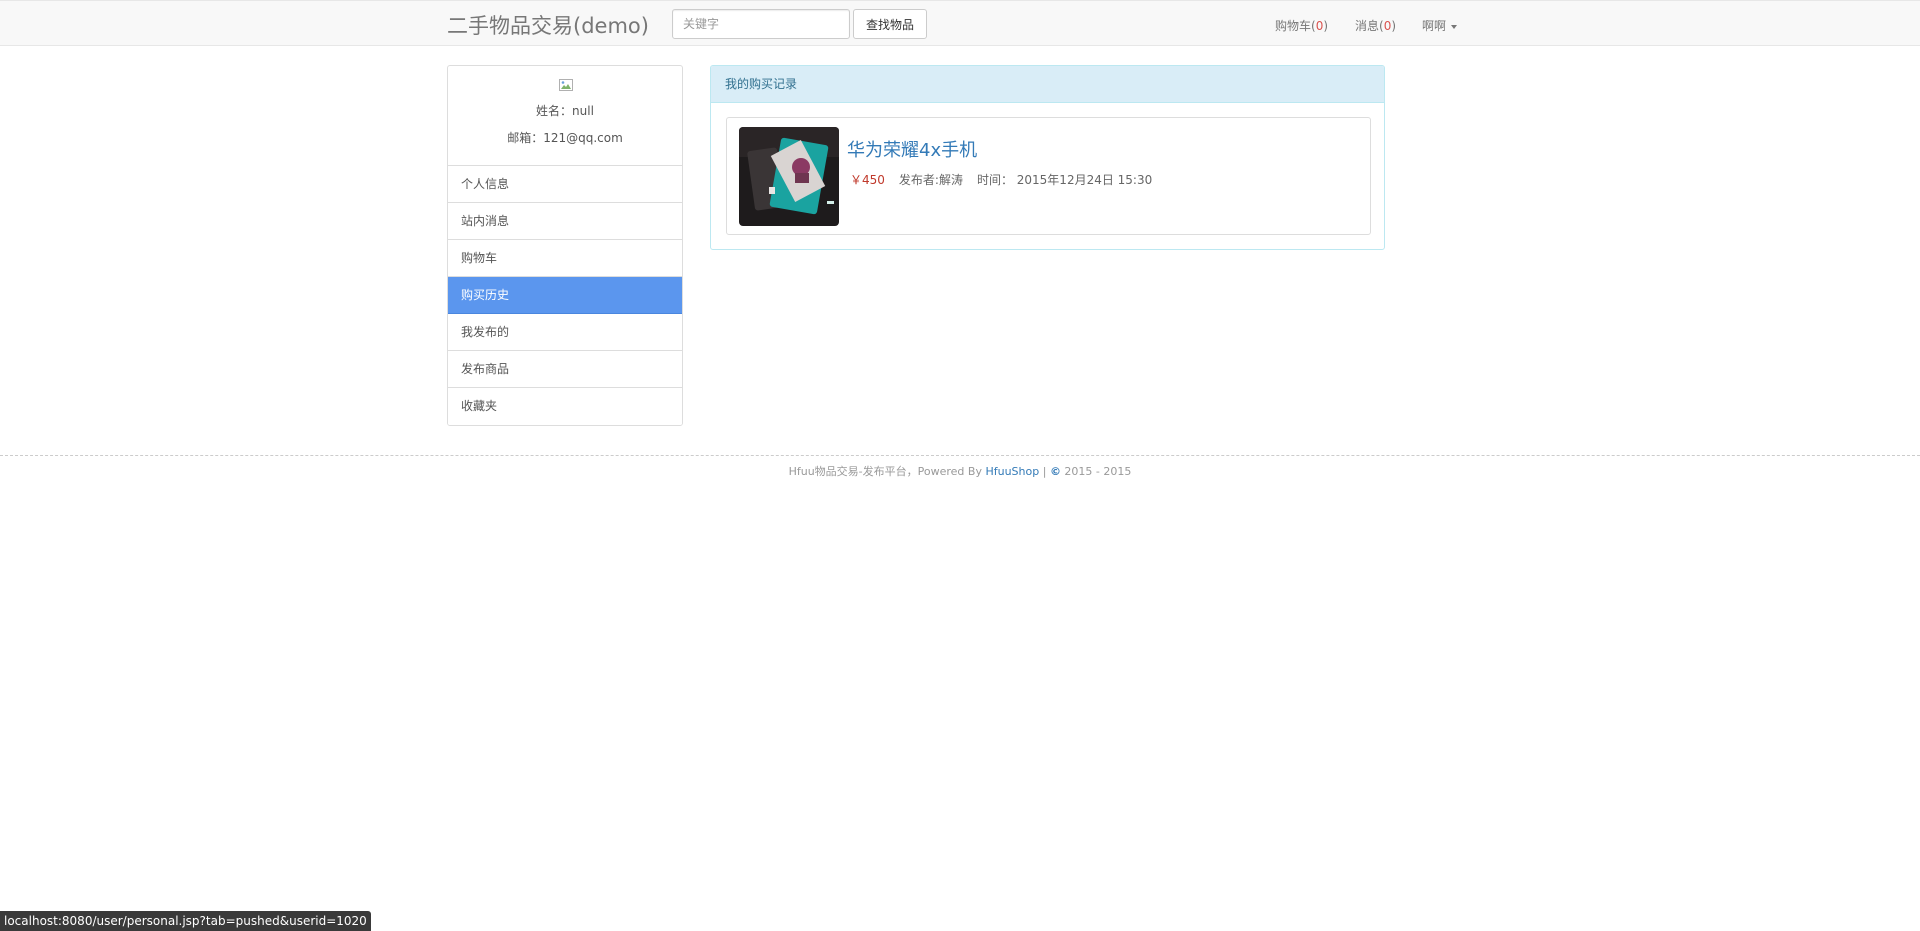 This screenshot has width=1920, height=931. I want to click on copyright-icon: ©, so click(1055, 471).